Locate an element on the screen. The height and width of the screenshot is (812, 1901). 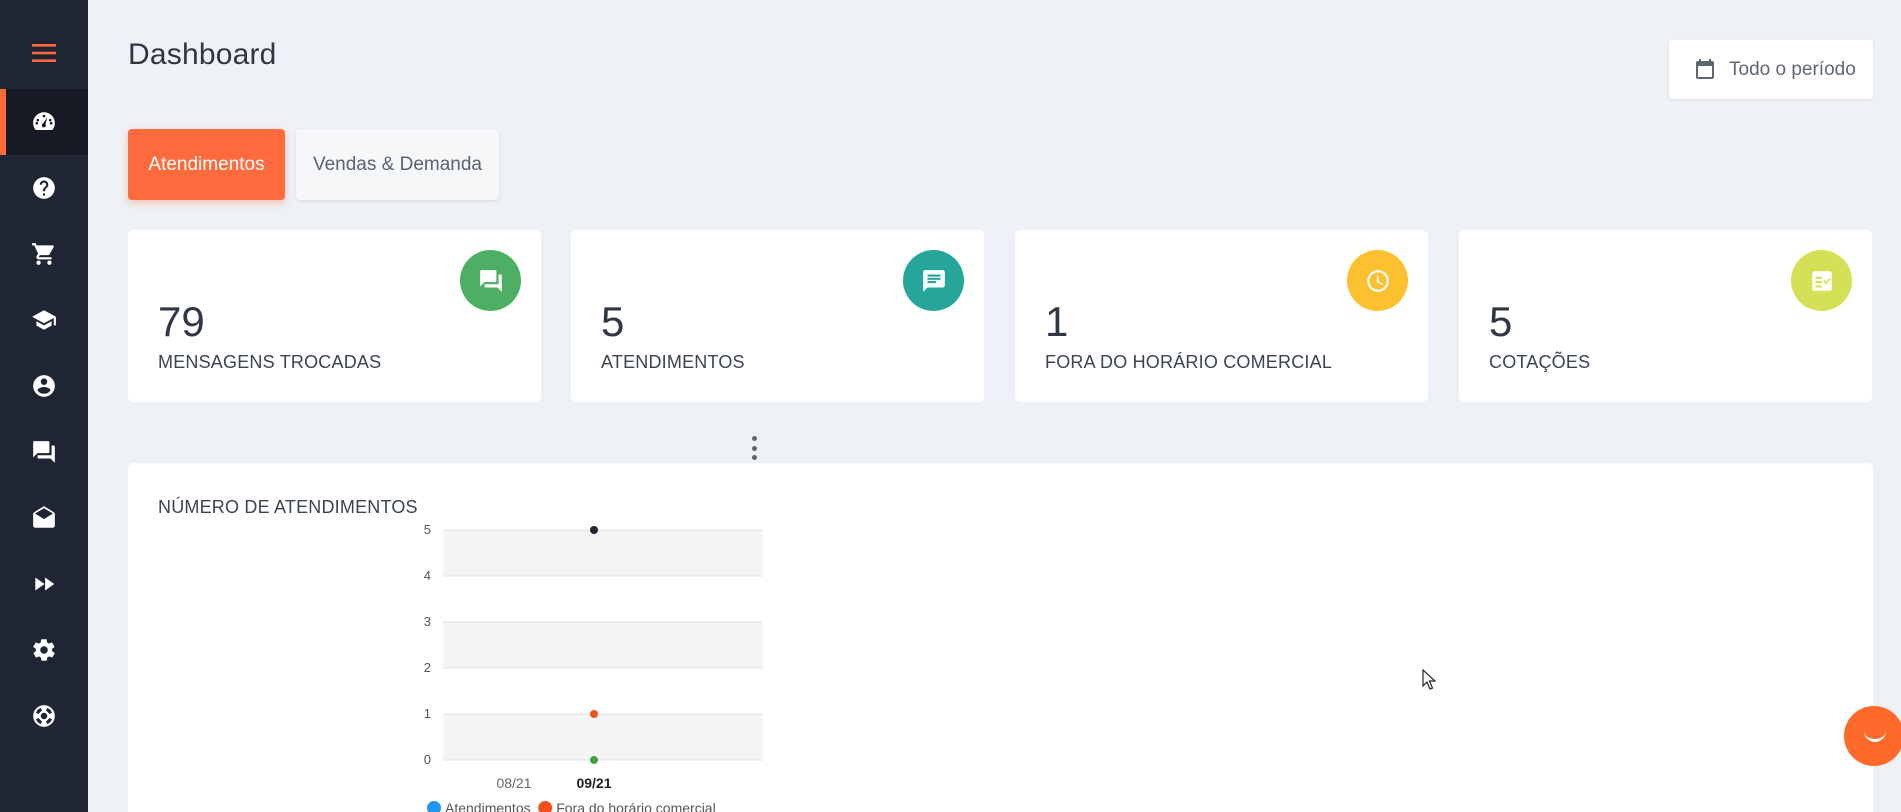
sidebar-item-dashboard is located at coordinates (44, 122).